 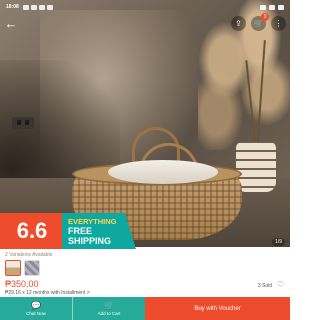 What do you see at coordinates (265, 17) in the screenshot?
I see `cart-badge: 3` at bounding box center [265, 17].